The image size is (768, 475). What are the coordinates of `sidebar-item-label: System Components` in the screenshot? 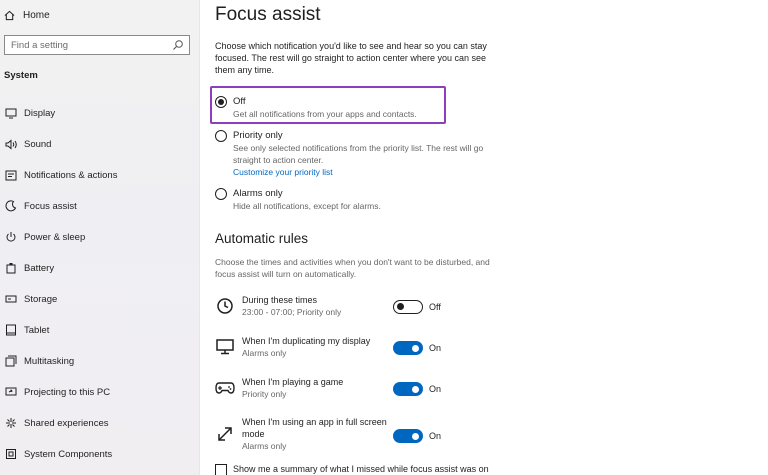 It's located at (68, 454).